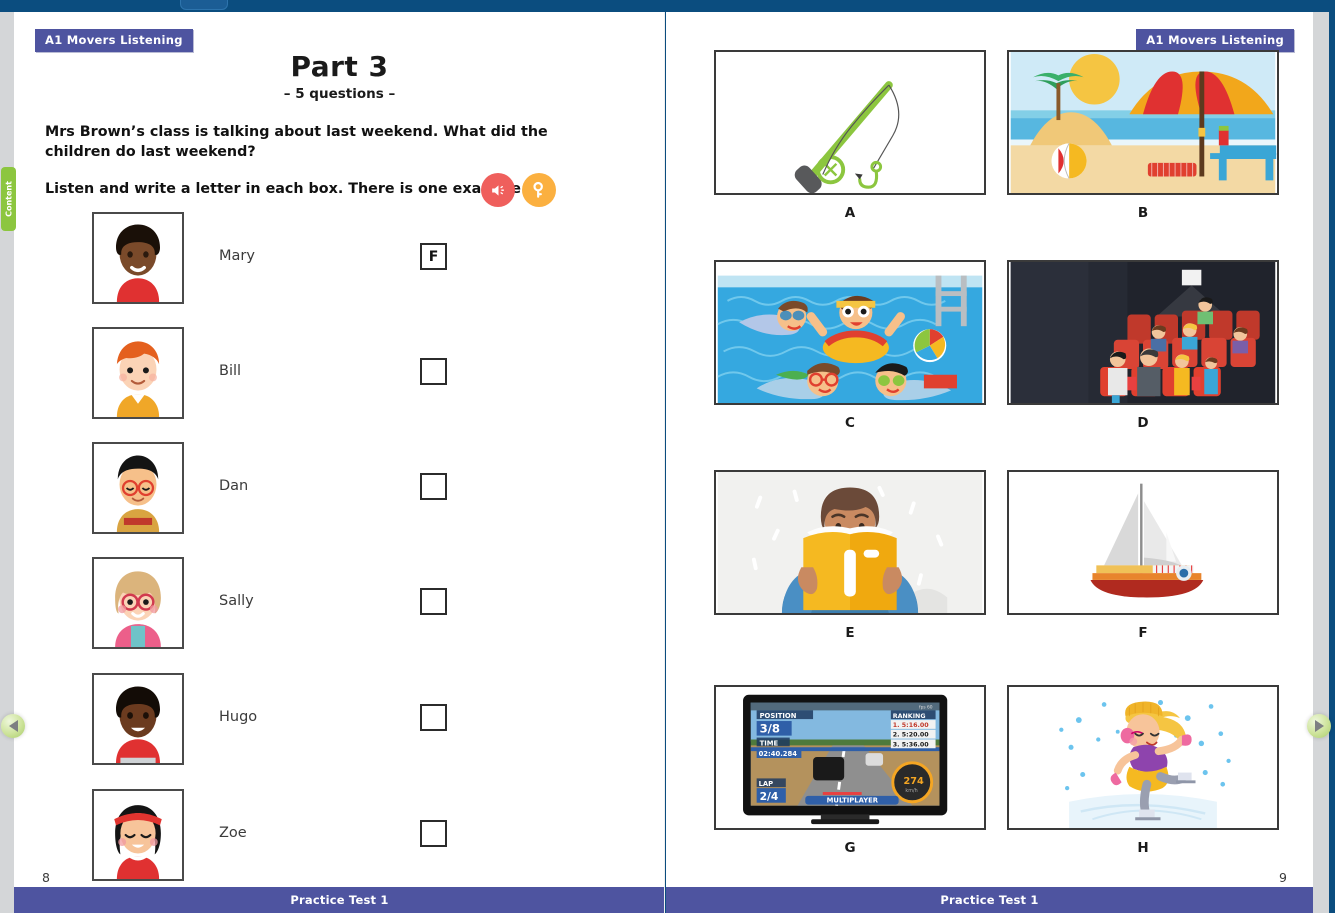  I want to click on svg-text: 2. 5:20.00, so click(911, 735).